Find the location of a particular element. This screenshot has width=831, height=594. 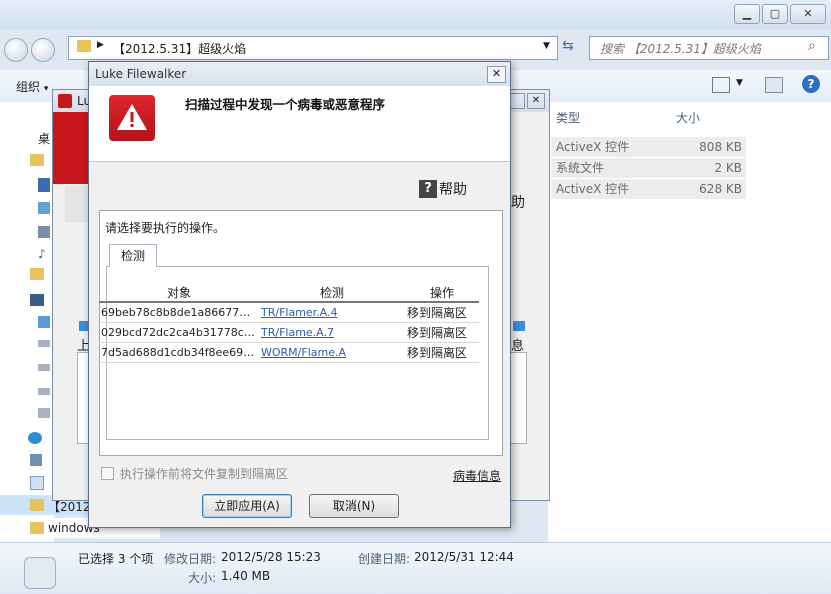

forward-icon is located at coordinates (43, 50).